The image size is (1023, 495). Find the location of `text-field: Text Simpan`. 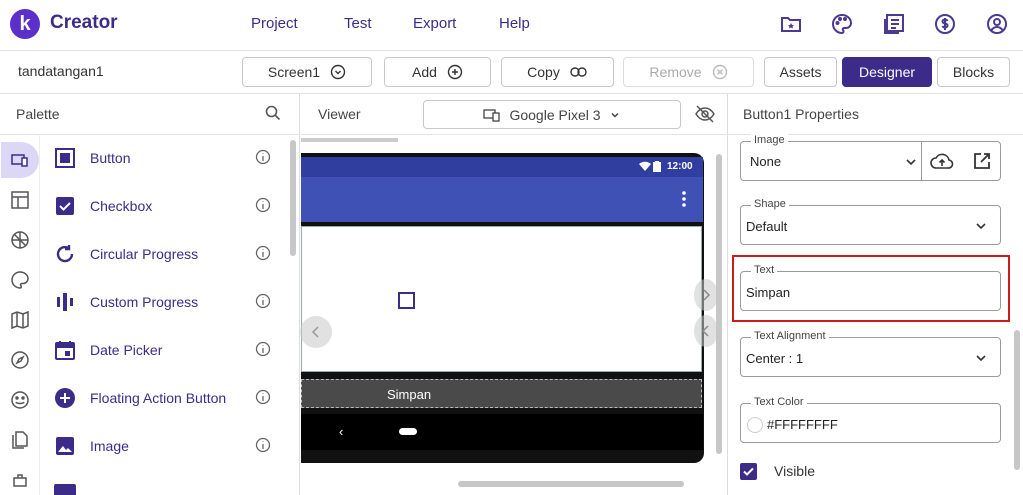

text-field: Text Simpan is located at coordinates (870, 287).